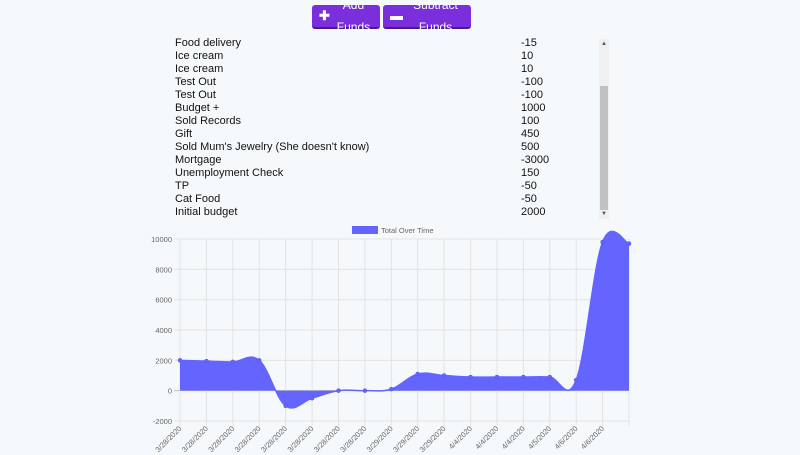  Describe the element at coordinates (206, 212) in the screenshot. I see `transaction-name: Initial budget` at that location.